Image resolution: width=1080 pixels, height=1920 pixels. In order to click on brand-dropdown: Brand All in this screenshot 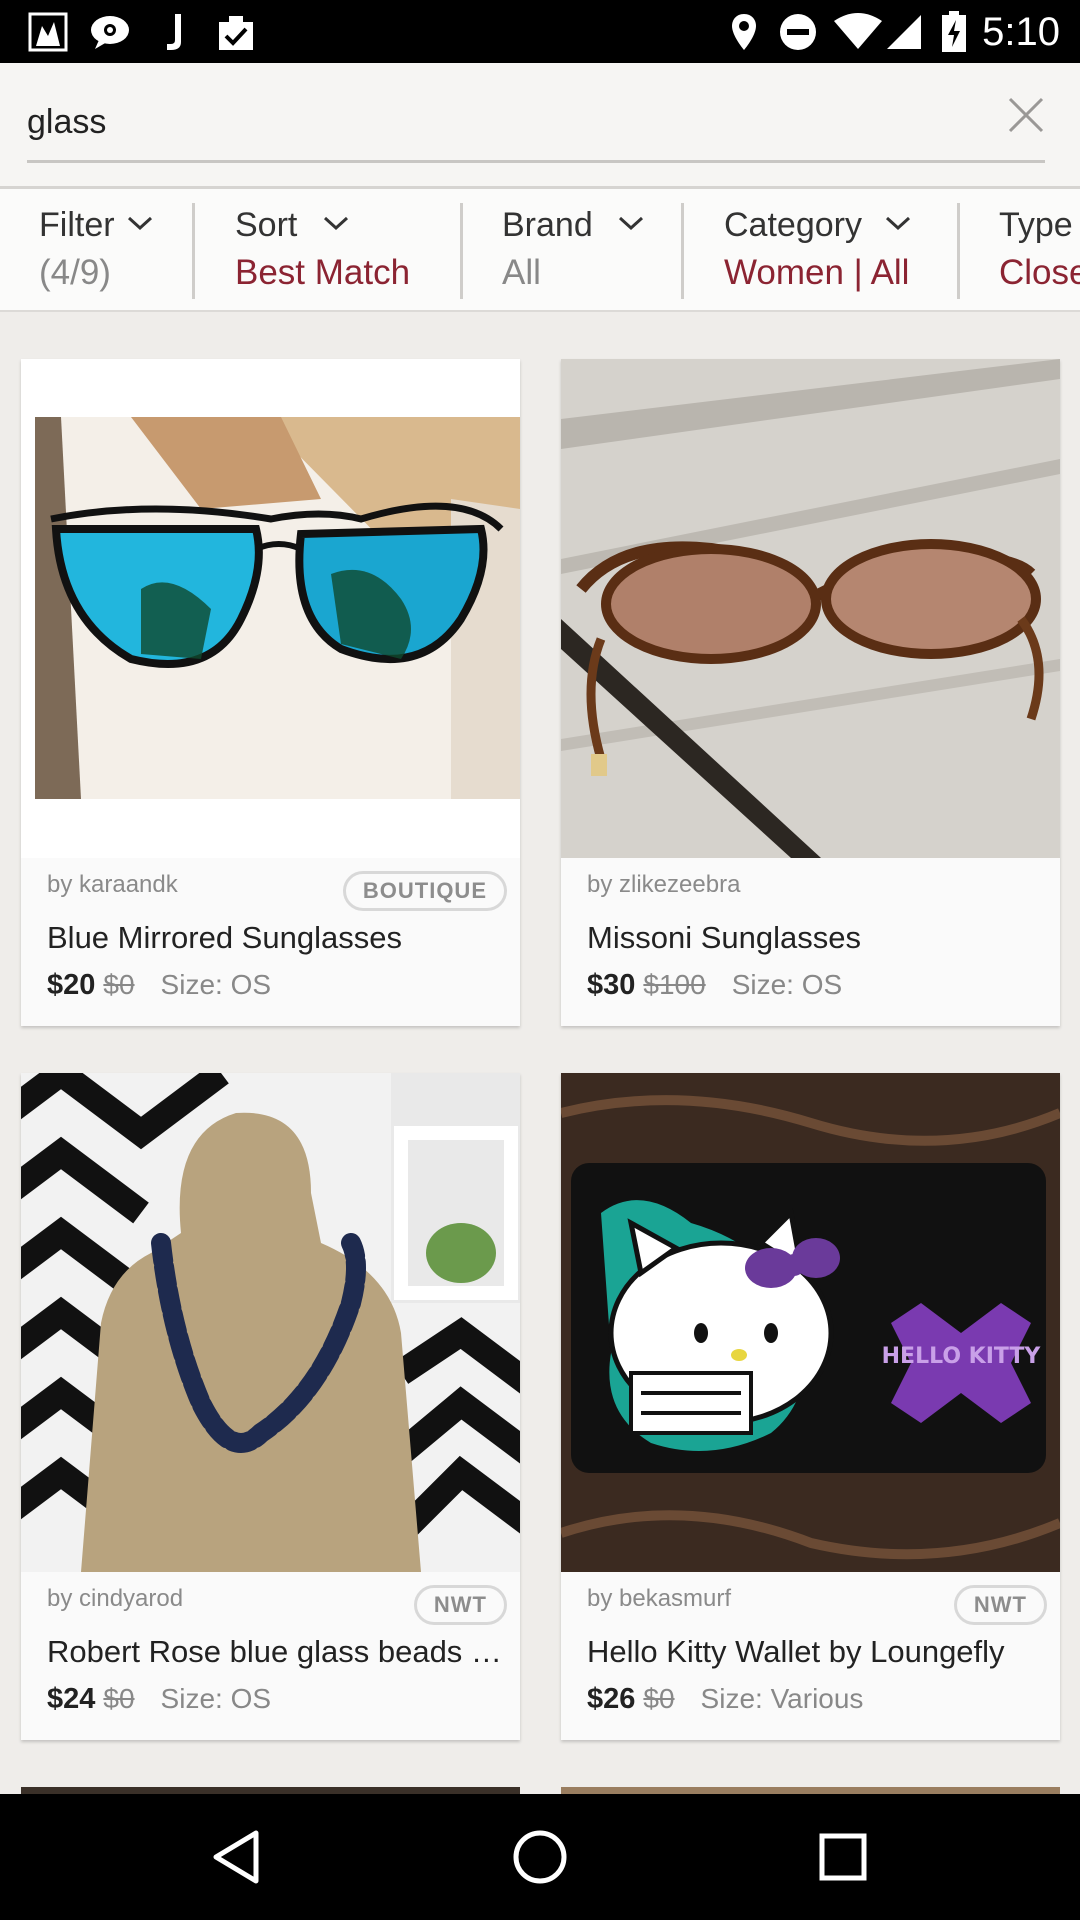, I will do `click(587, 249)`.